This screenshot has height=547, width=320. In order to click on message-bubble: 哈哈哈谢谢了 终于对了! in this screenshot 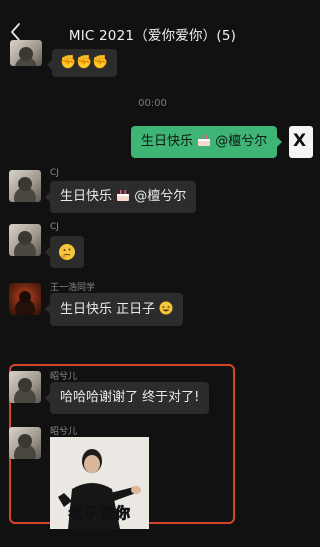, I will do `click(127, 398)`.